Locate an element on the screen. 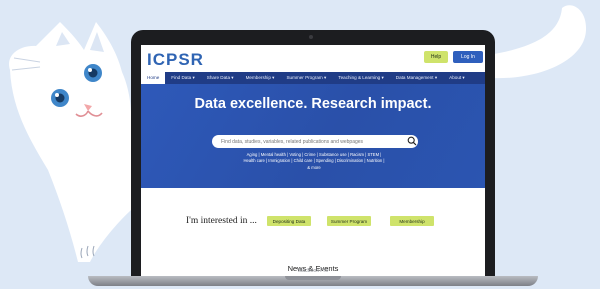  depositing-data-button: Depositing Data is located at coordinates (289, 221).